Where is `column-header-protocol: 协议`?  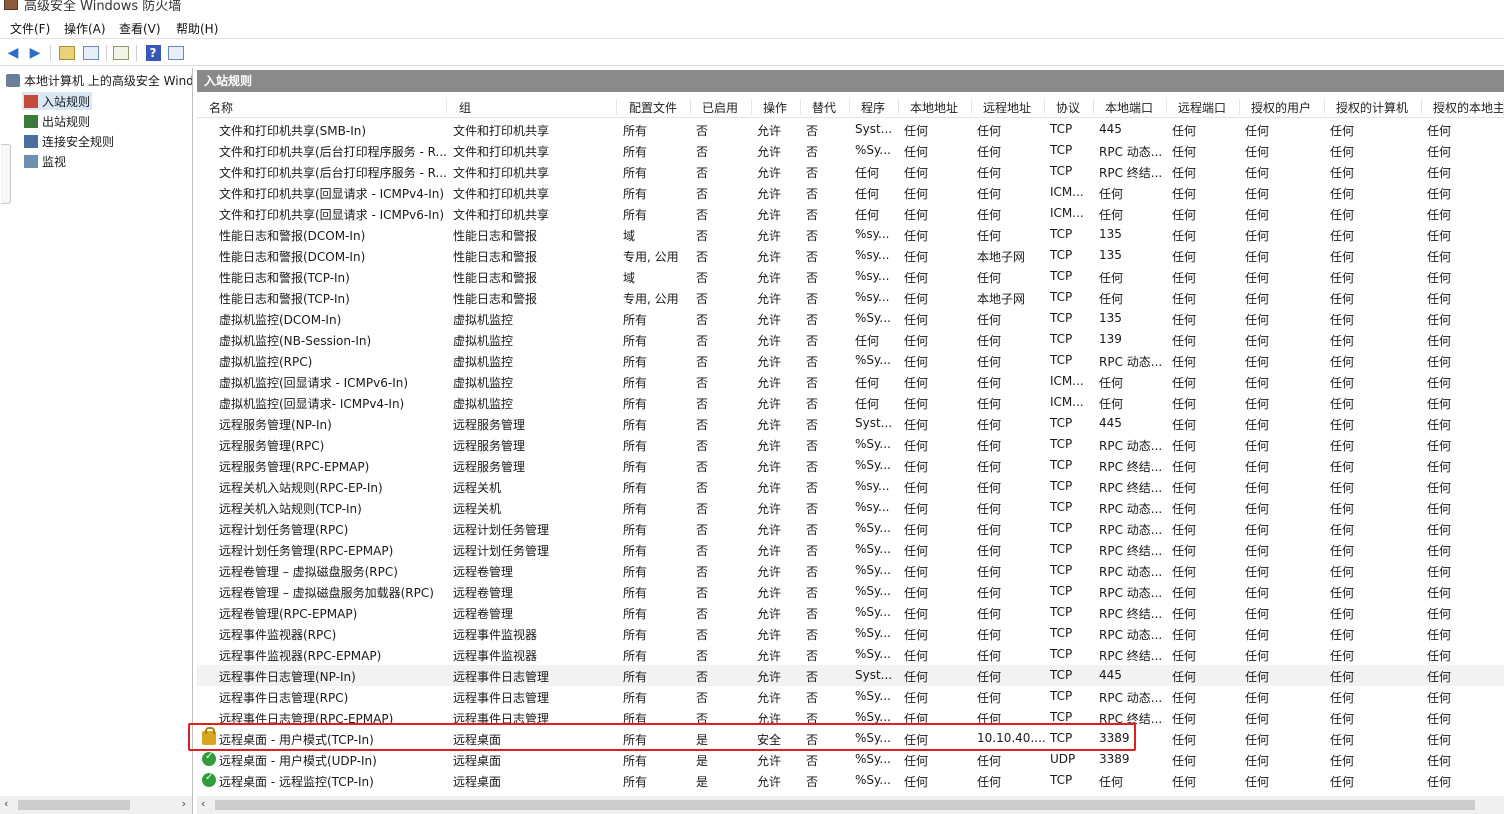
column-header-protocol: 协议 is located at coordinates (1072, 107).